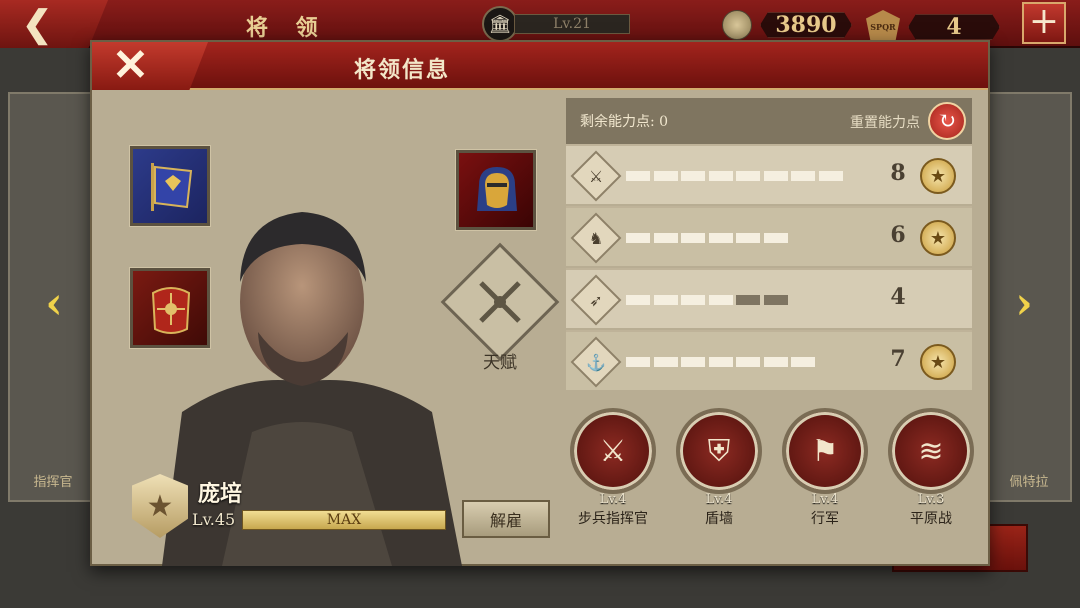 The height and width of the screenshot is (608, 1080). I want to click on close-button: ✕, so click(150, 66).